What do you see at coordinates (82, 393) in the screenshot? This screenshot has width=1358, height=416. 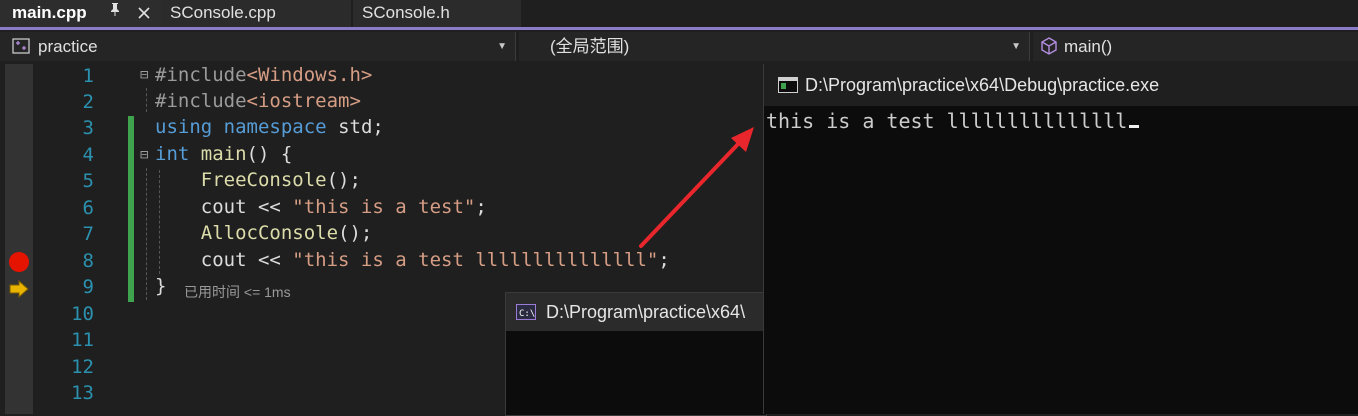 I see `line-number: 13` at bounding box center [82, 393].